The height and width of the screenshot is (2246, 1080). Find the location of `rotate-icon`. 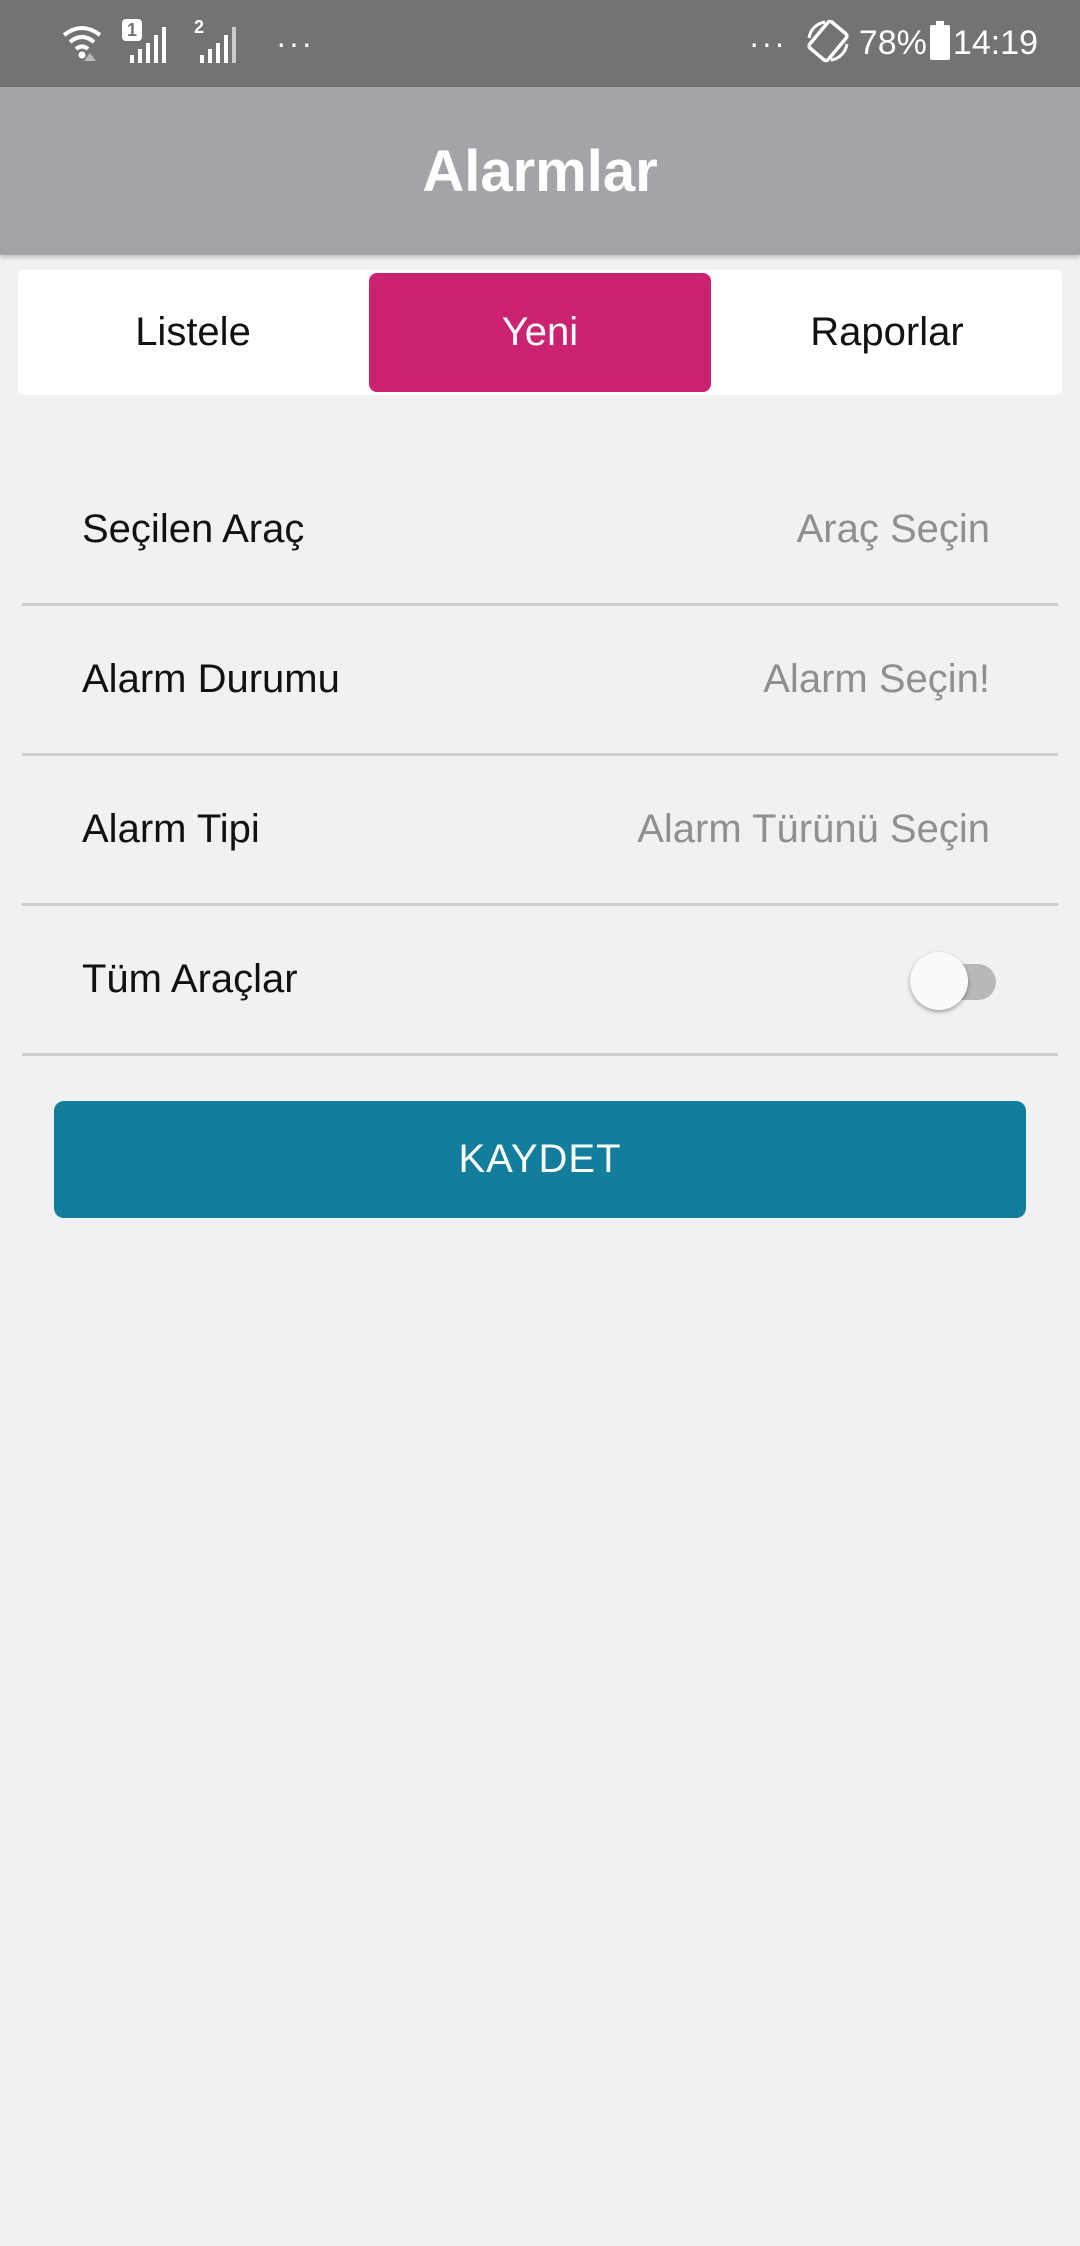

rotate-icon is located at coordinates (828, 43).